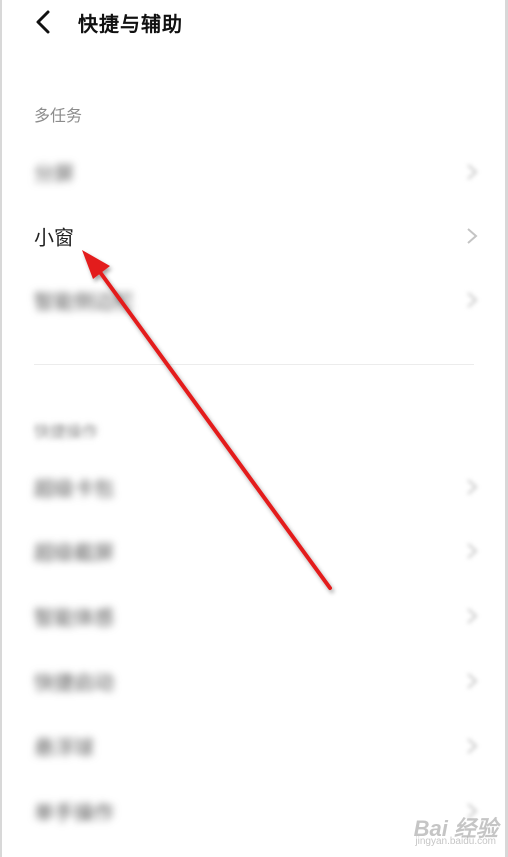 Image resolution: width=508 pixels, height=857 pixels. I want to click on list-item: 悬浮球, so click(254, 746).